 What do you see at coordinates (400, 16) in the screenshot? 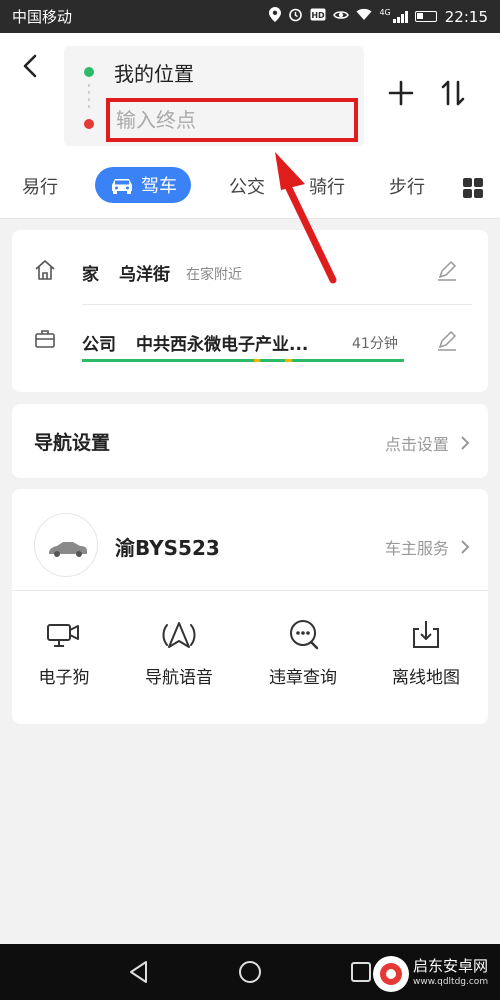
I see `signal-icon` at bounding box center [400, 16].